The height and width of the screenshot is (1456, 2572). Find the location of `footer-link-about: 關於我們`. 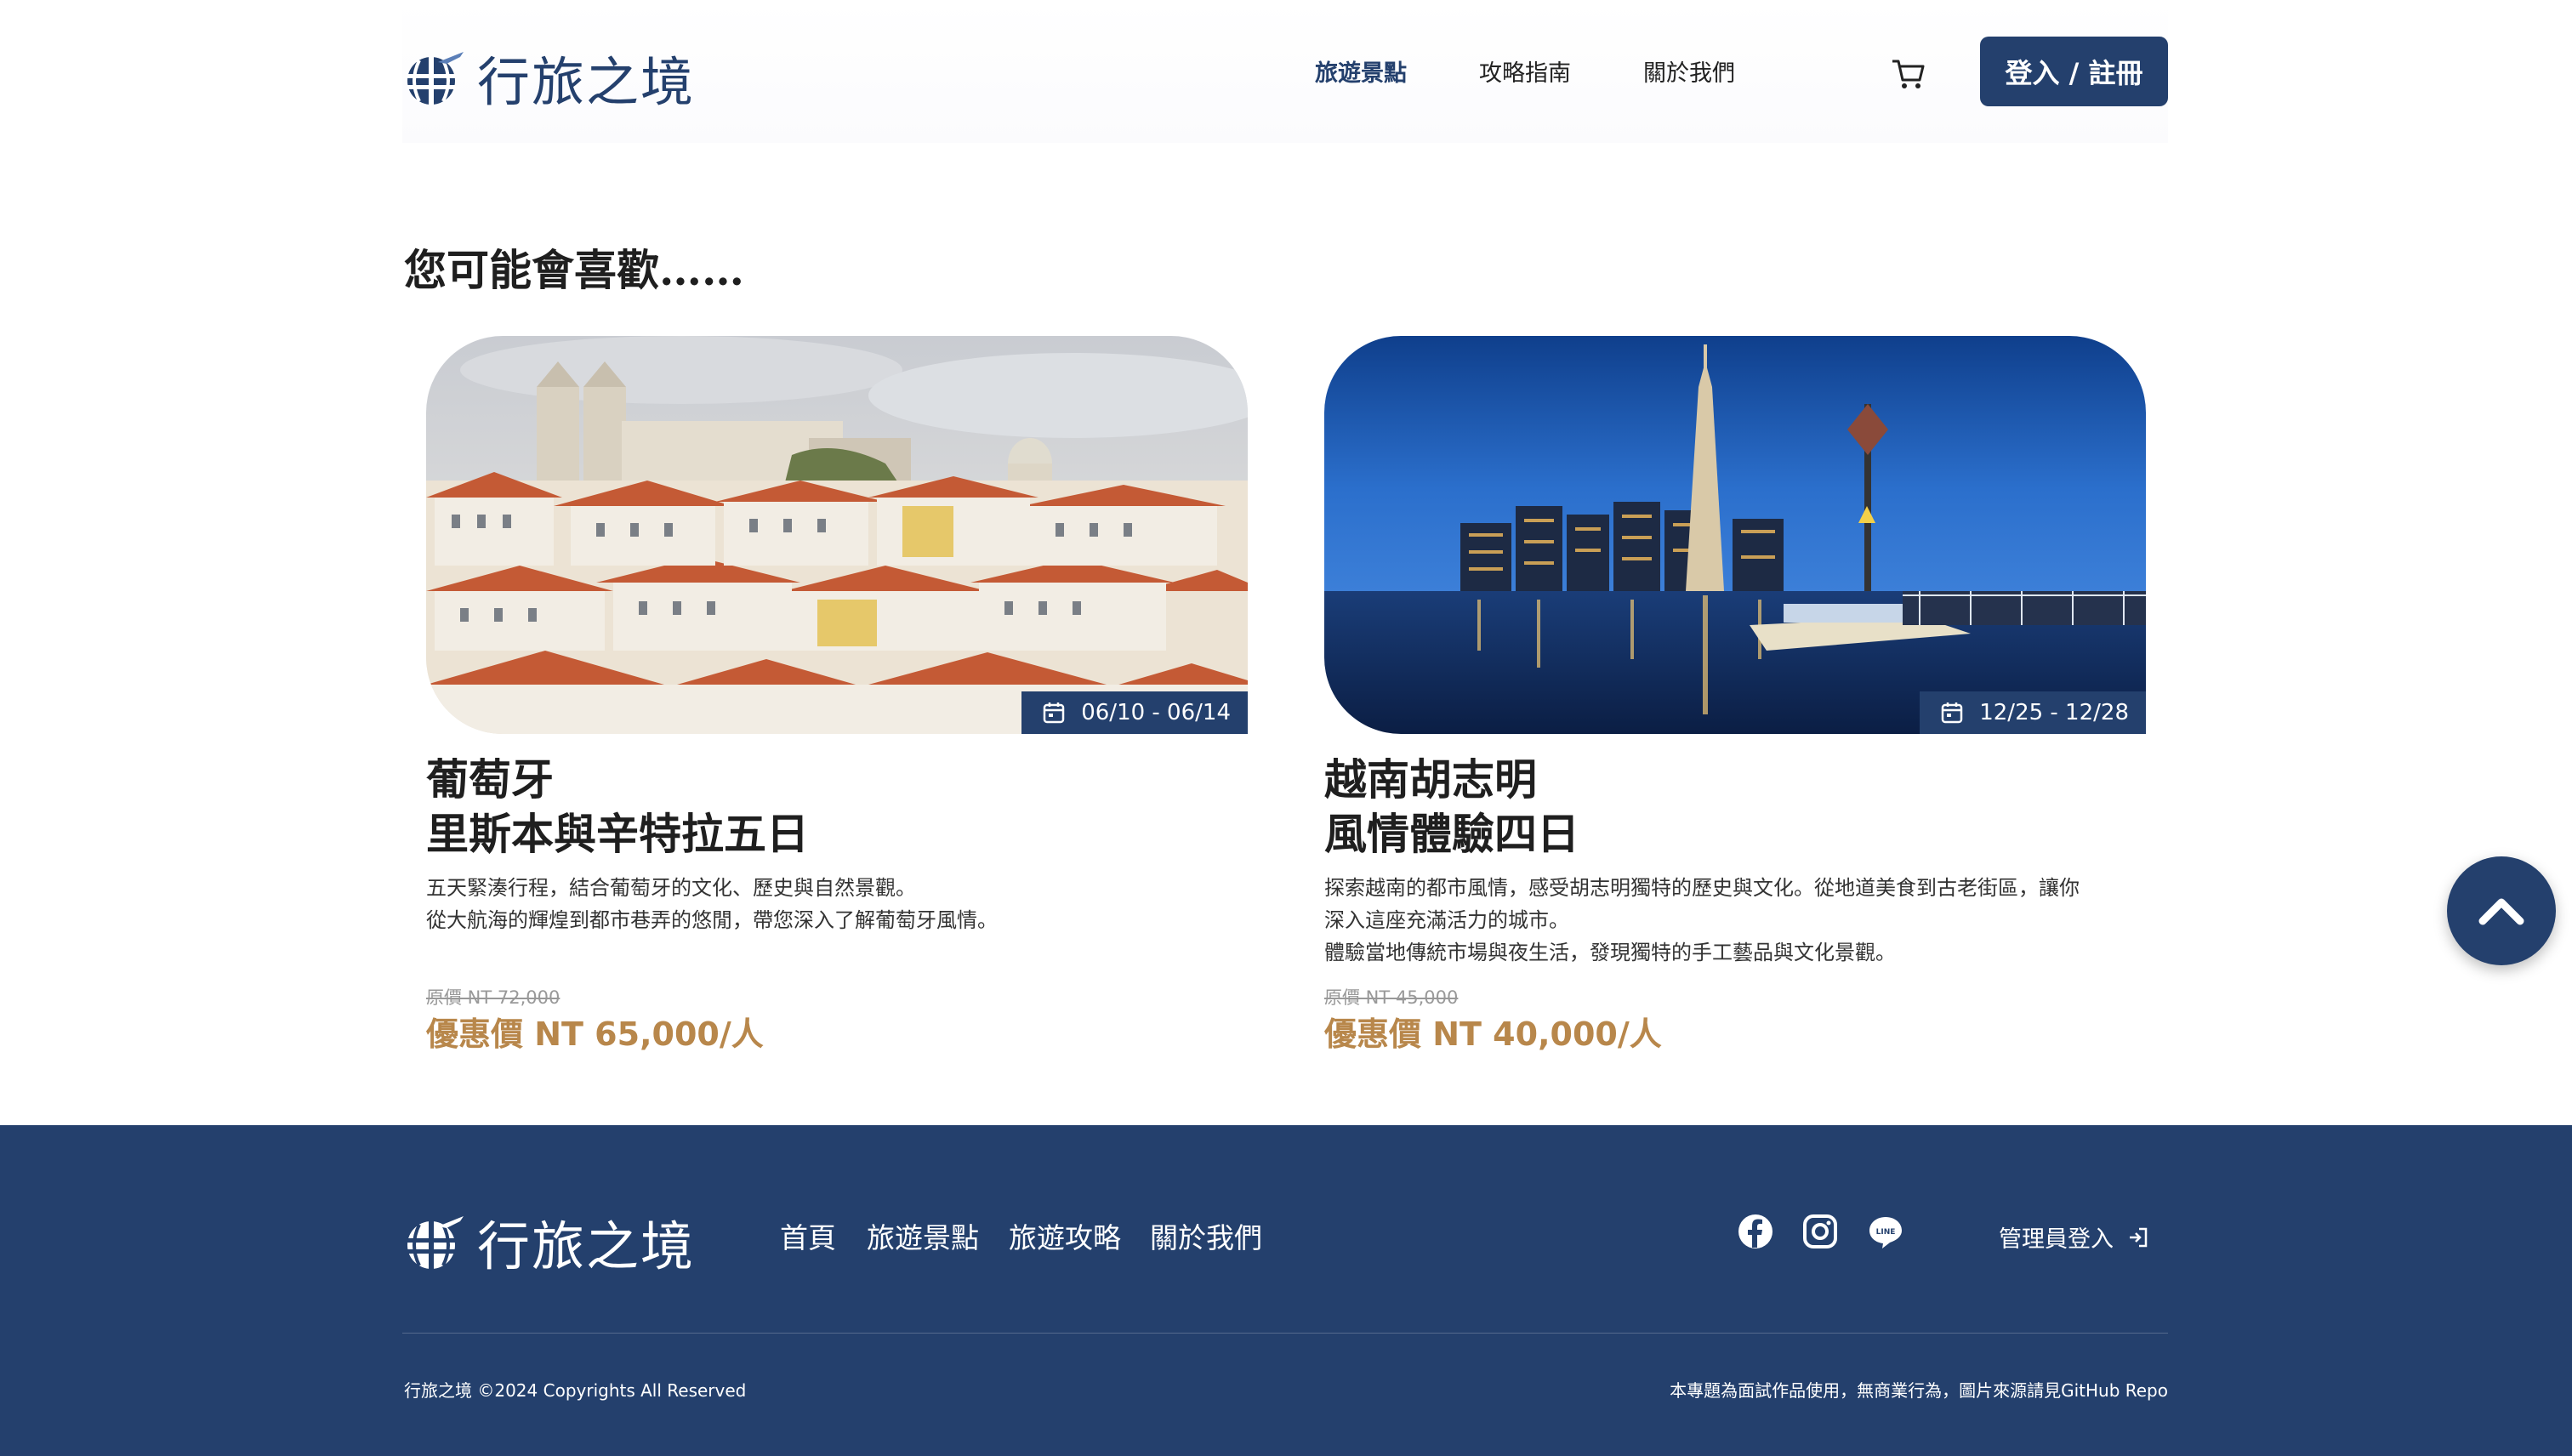

footer-link-about: 關於我們 is located at coordinates (1206, 1235).